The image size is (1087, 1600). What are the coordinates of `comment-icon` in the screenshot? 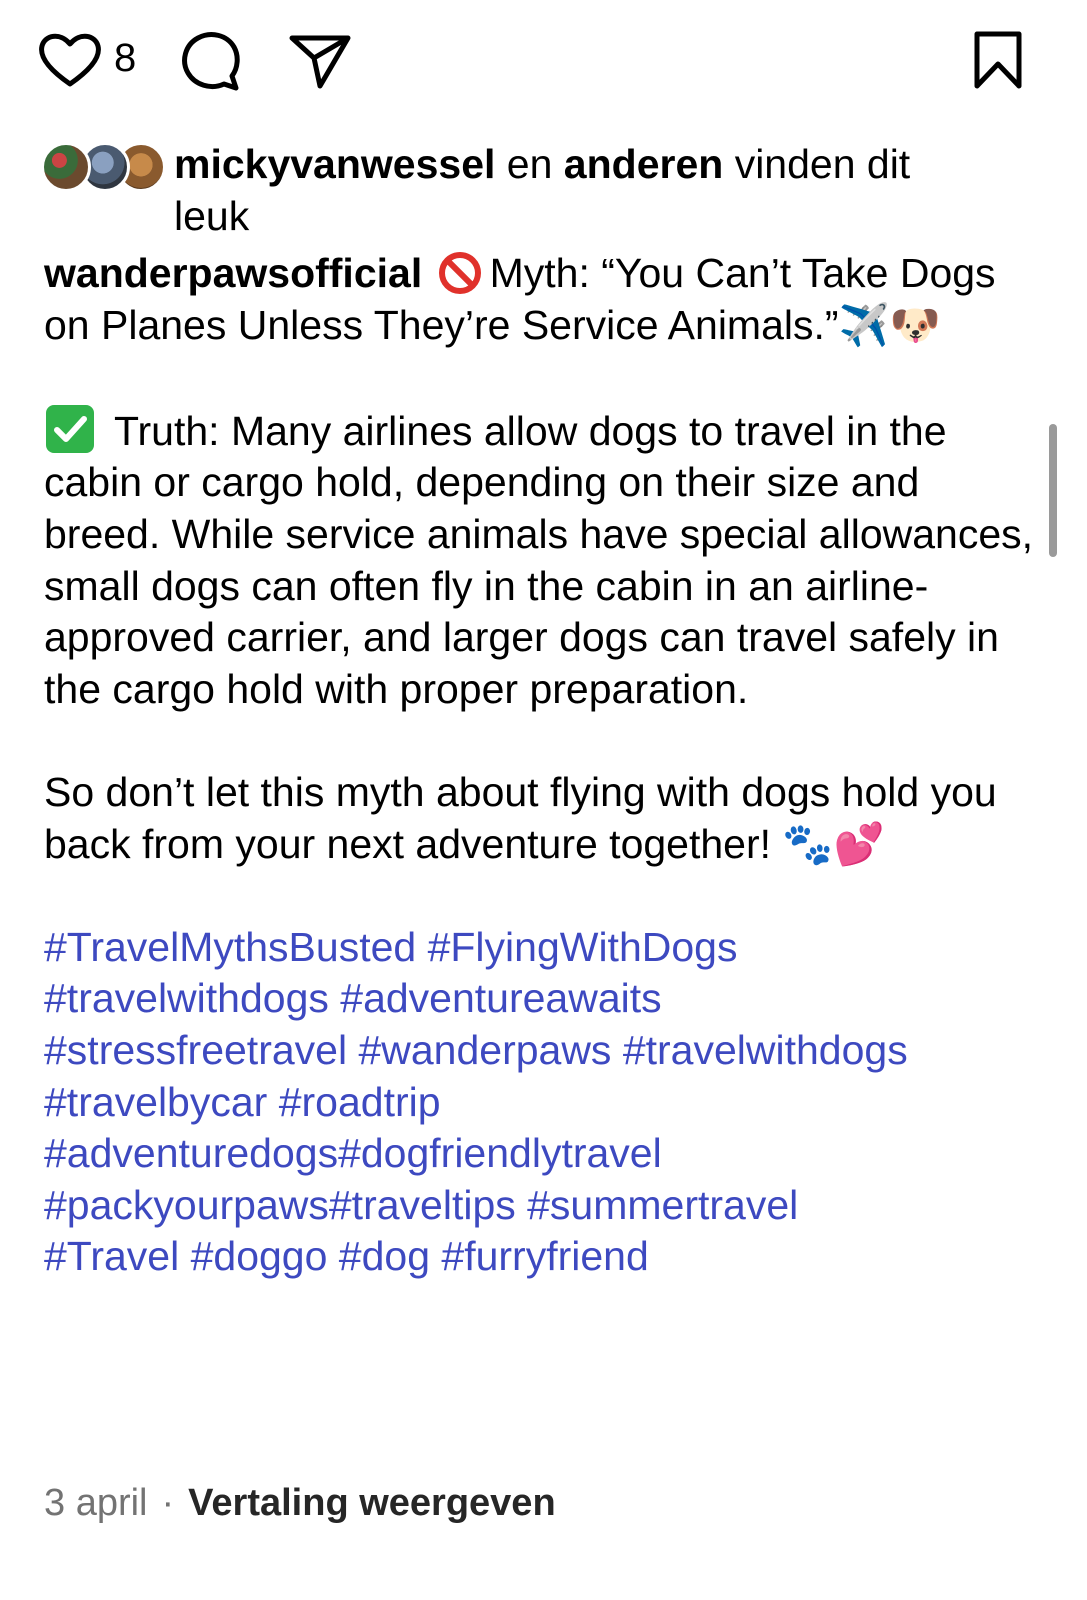 It's located at (211, 61).